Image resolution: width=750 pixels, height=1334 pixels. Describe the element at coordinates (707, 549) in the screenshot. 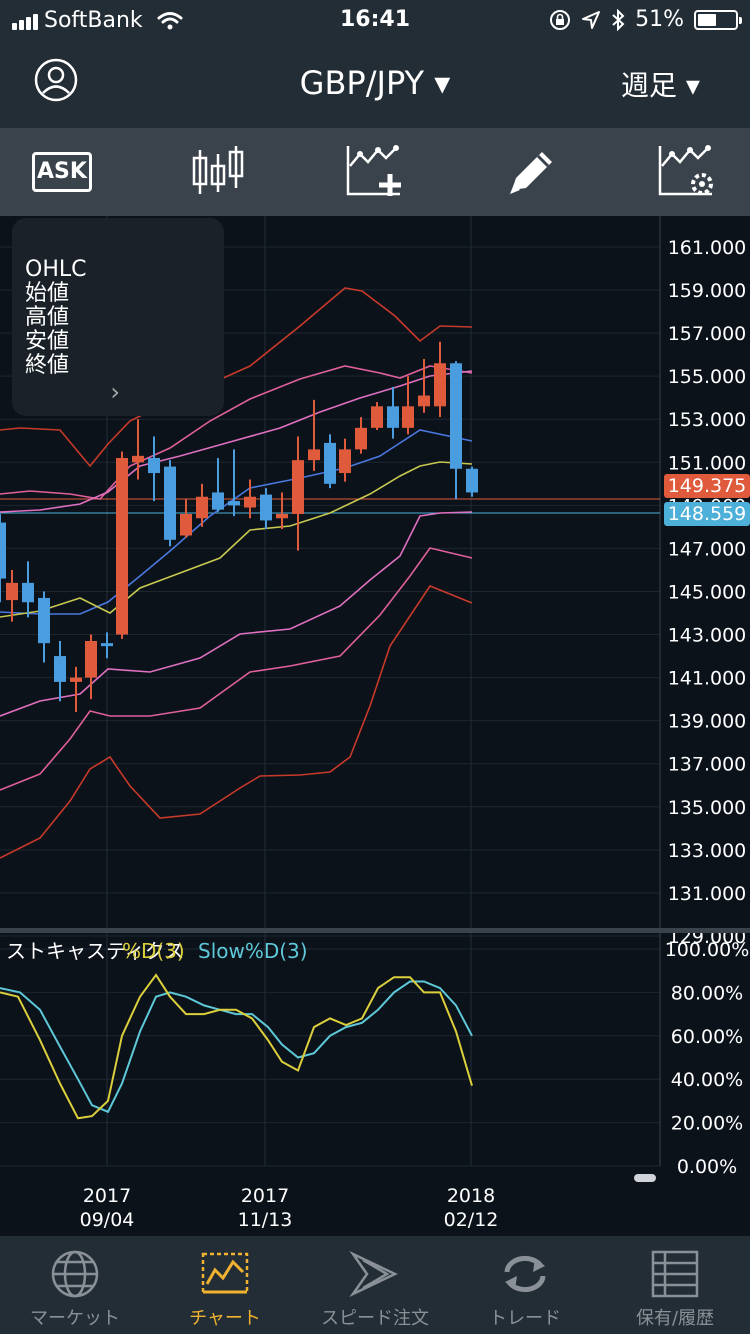

I see `price-tick-label: 147.000` at that location.